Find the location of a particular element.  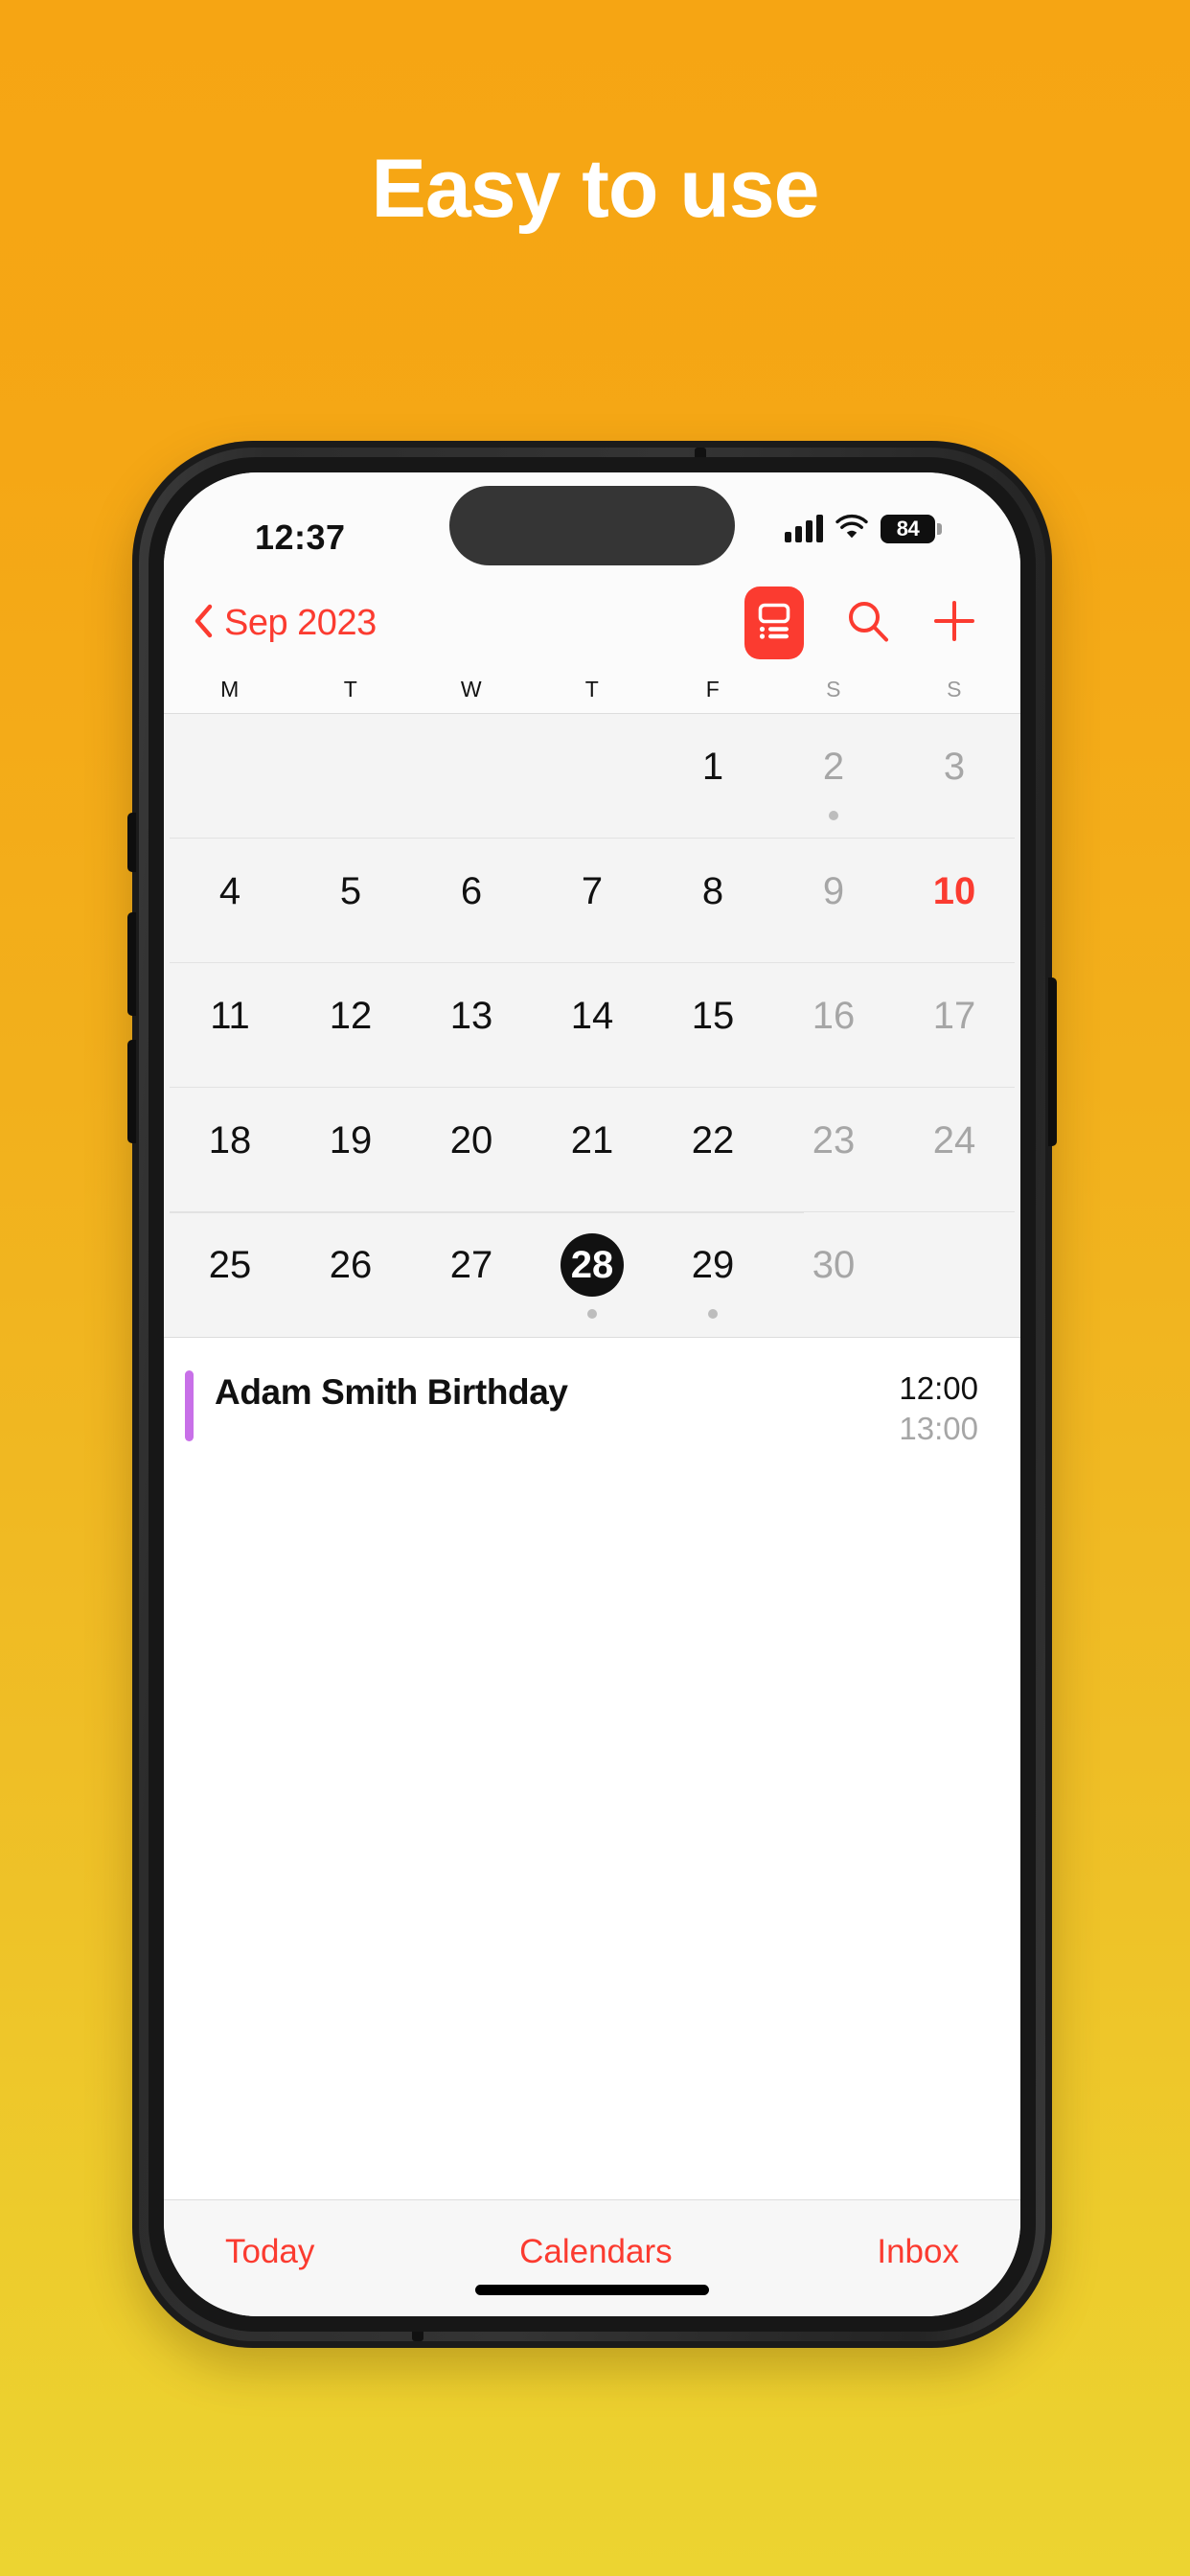

day-cell: 13 is located at coordinates (472, 1025).